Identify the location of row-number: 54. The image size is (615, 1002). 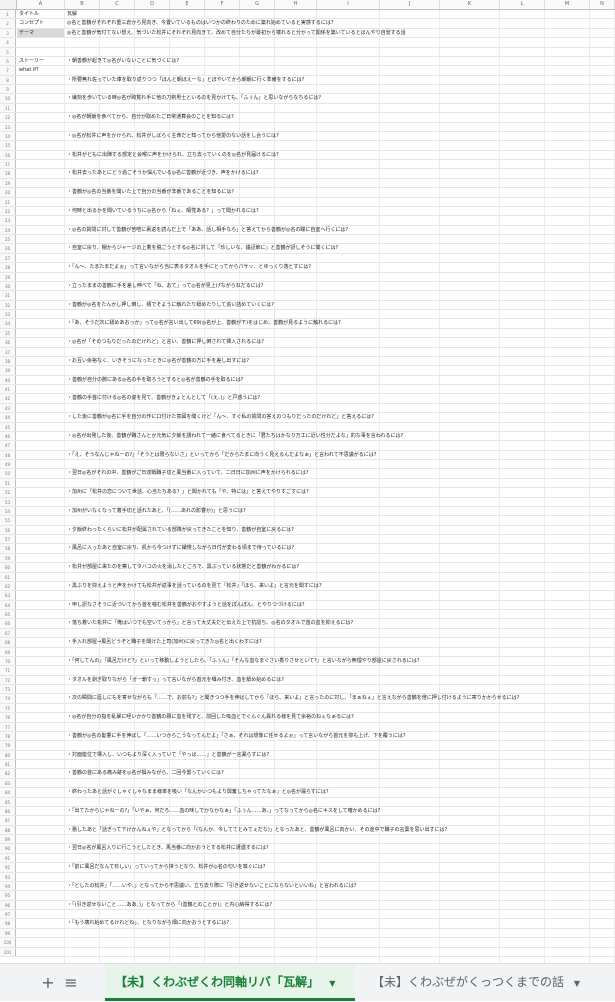
(8, 511).